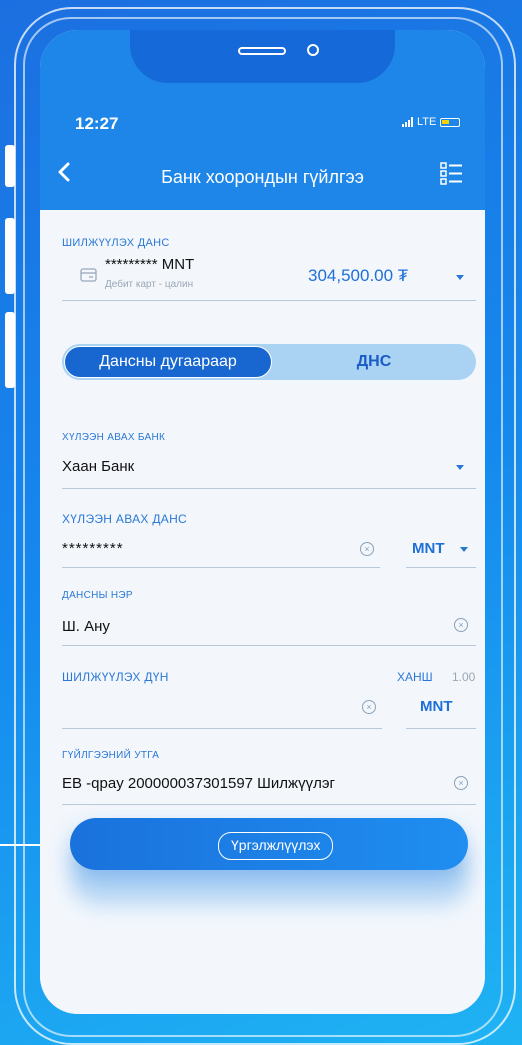 The image size is (522, 1045). I want to click on page-title: Банк хоорондын гүйлгээ, so click(262, 177).